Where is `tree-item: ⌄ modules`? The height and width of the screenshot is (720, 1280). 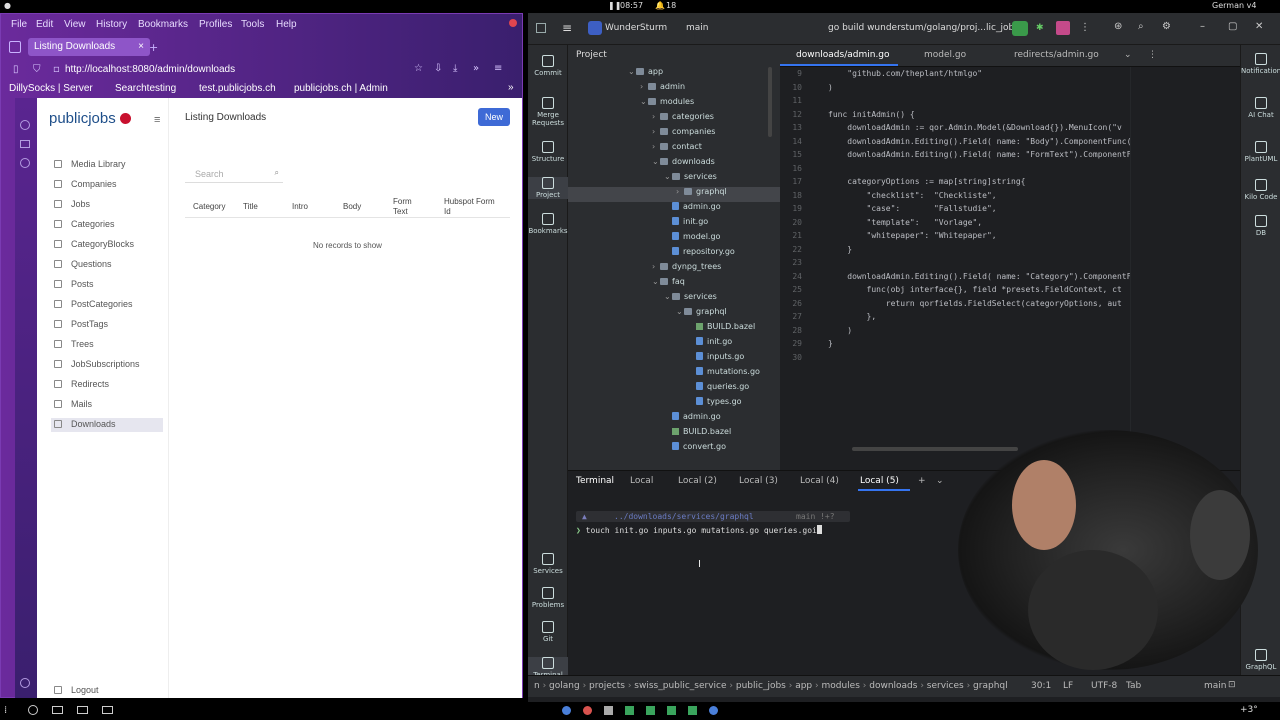
tree-item: ⌄ modules is located at coordinates (667, 104).